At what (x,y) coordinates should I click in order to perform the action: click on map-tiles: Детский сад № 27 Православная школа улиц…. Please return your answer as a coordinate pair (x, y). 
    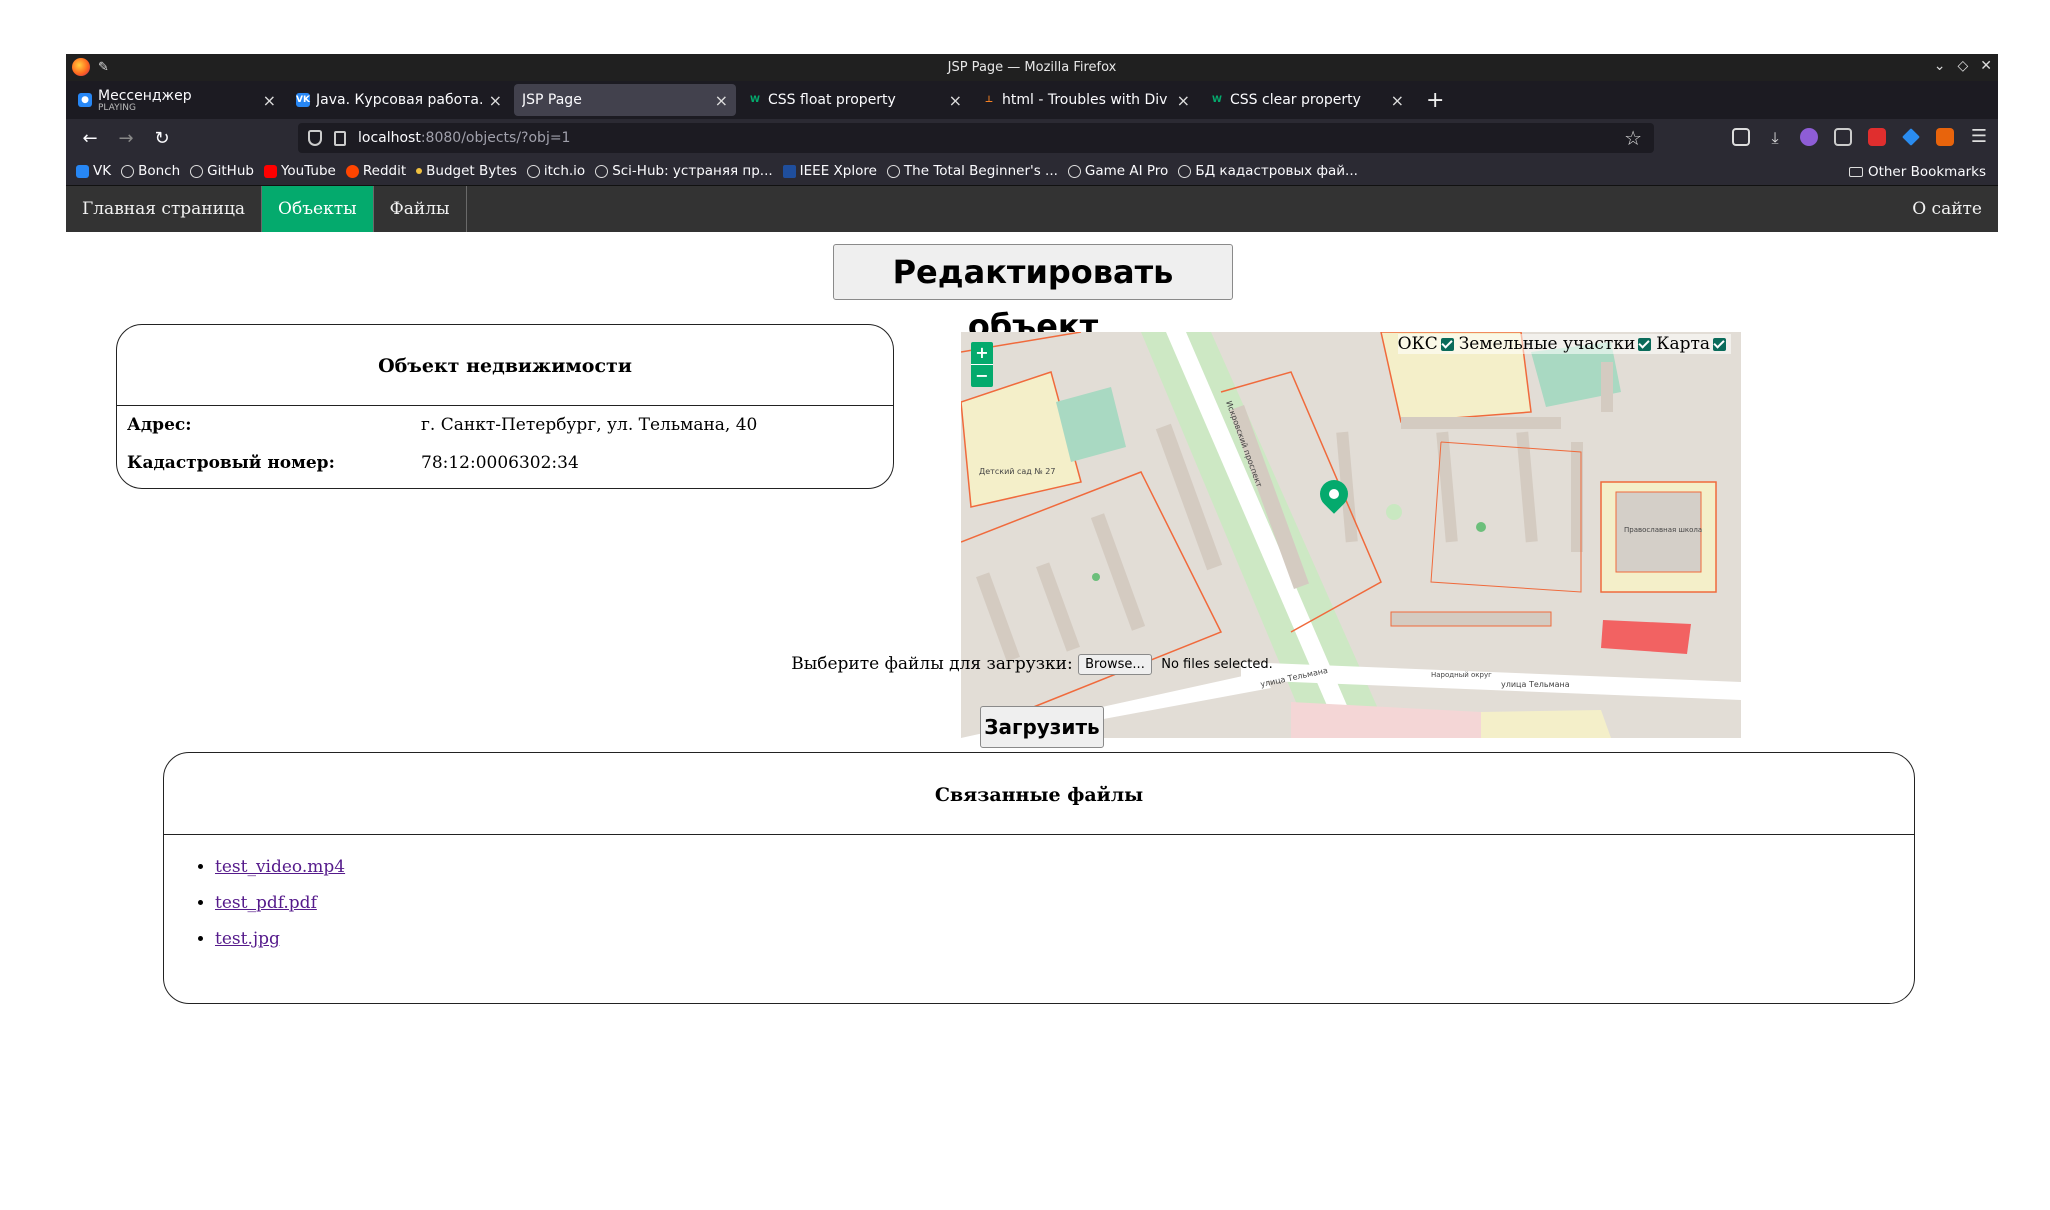
    Looking at the image, I should click on (1351, 535).